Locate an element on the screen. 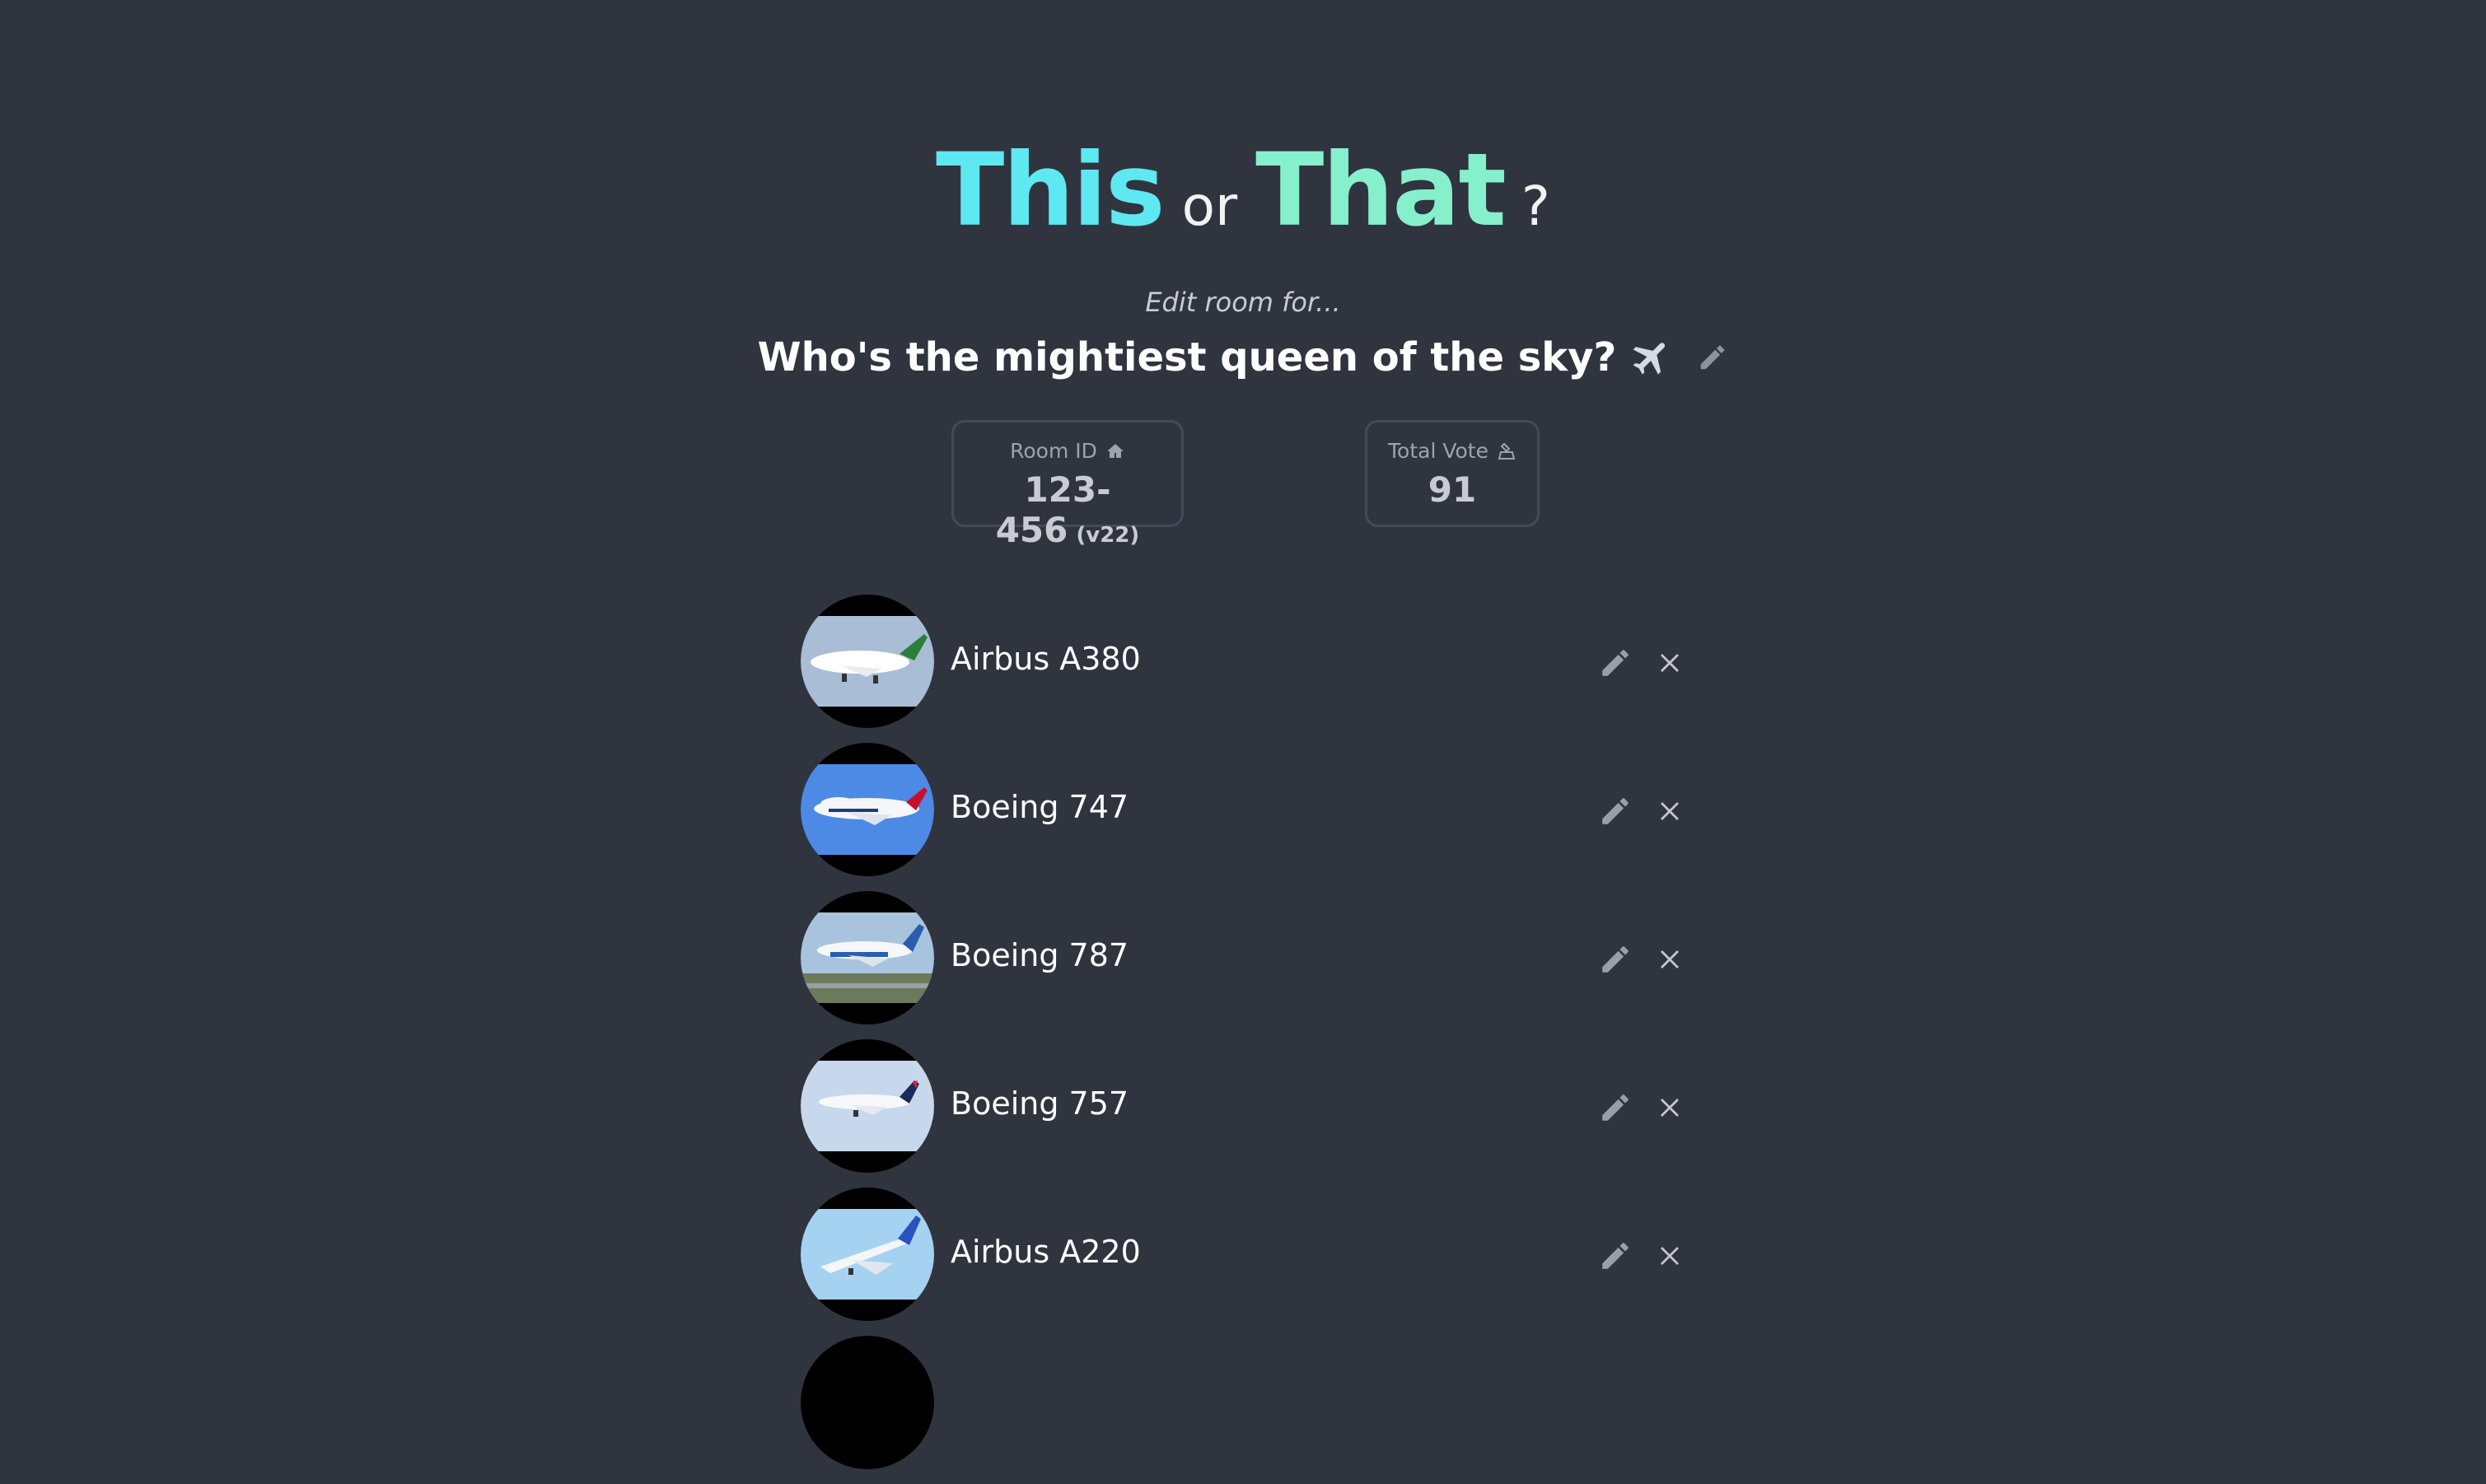  room-question: Who's the mightiest queen of the sky? is located at coordinates (1187, 357).